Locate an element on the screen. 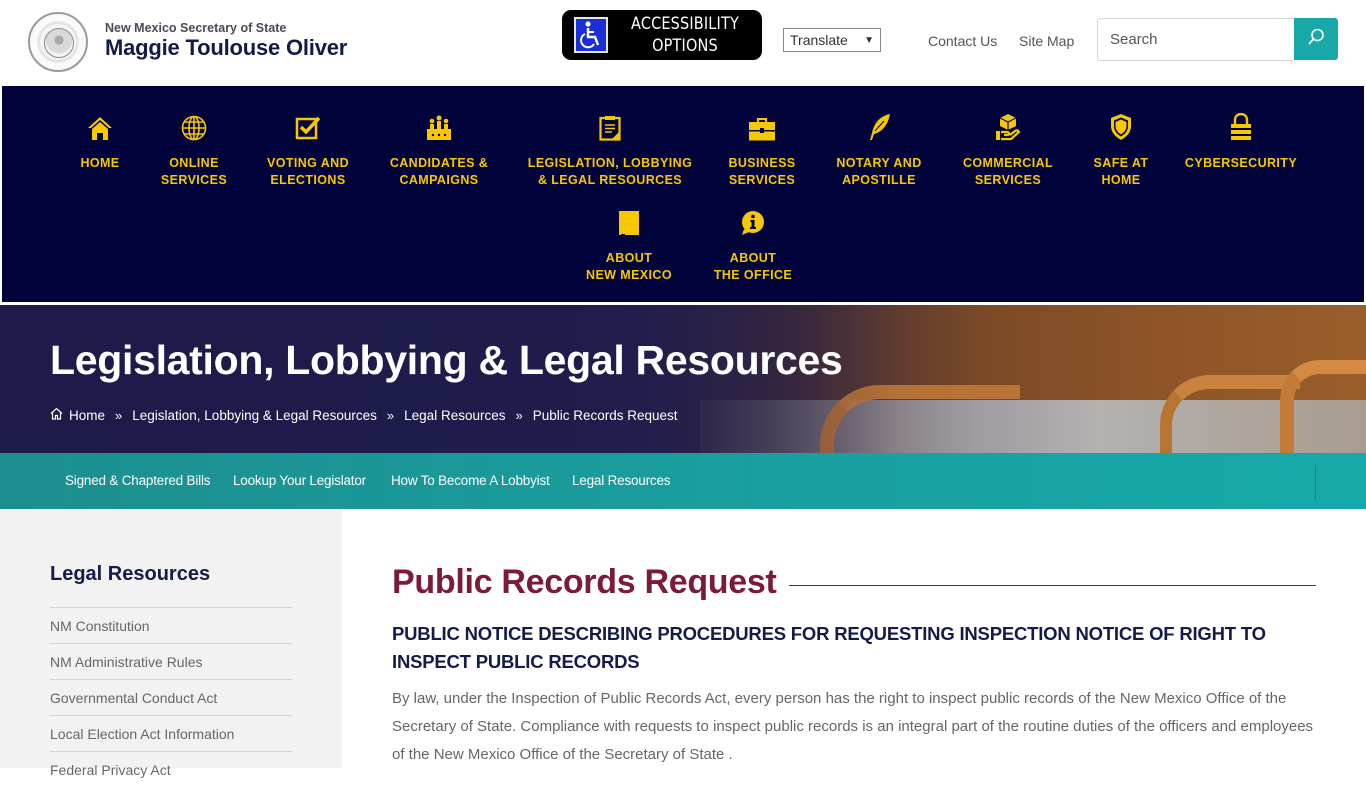 This screenshot has height=787, width=1366. accessibility-options-button: ACCESSIBILITY OPTIONS is located at coordinates (662, 35).